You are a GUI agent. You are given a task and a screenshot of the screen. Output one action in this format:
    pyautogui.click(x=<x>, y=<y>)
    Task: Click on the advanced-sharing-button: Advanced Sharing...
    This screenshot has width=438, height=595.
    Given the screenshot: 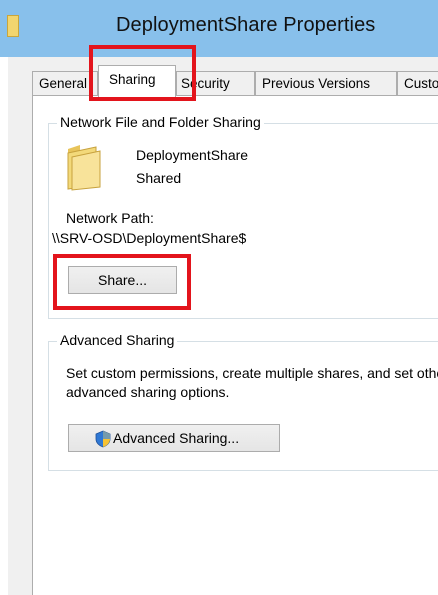 What is the action you would take?
    pyautogui.click(x=174, y=438)
    